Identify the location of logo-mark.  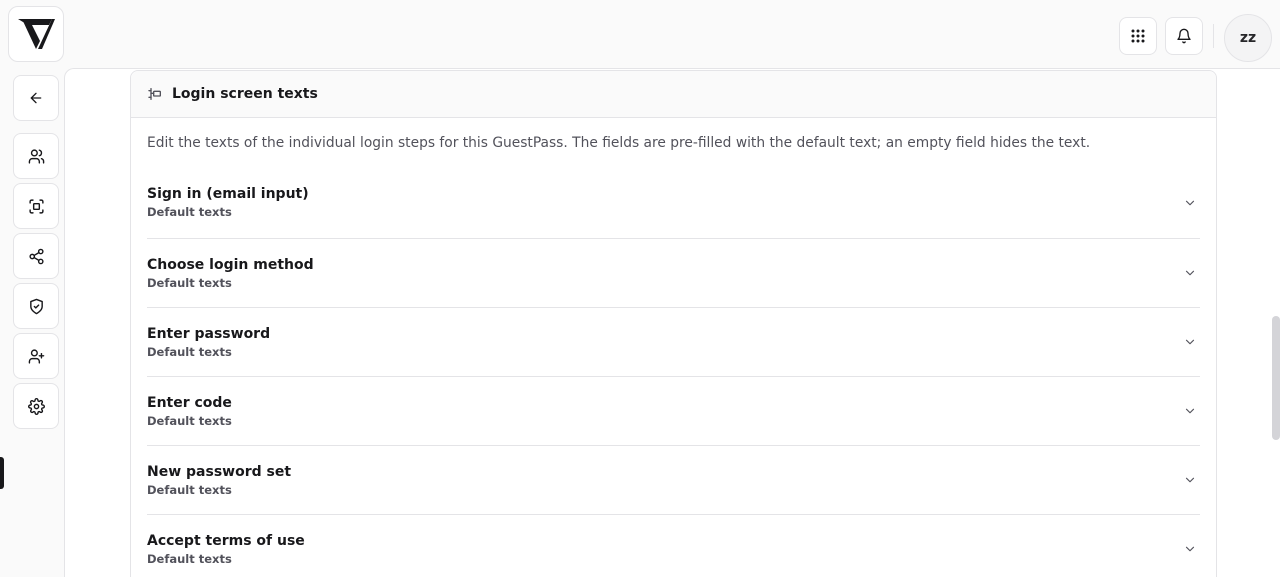
(36, 34).